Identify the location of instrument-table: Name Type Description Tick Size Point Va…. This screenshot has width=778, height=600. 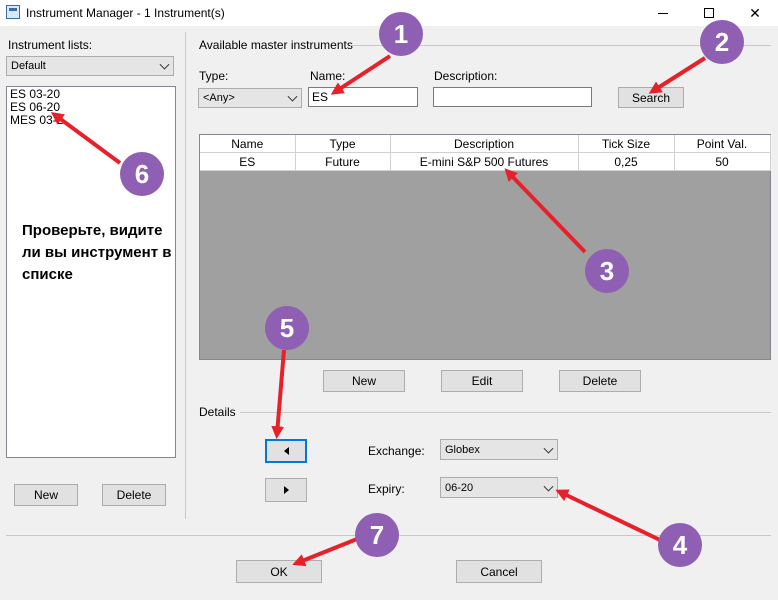
(485, 153).